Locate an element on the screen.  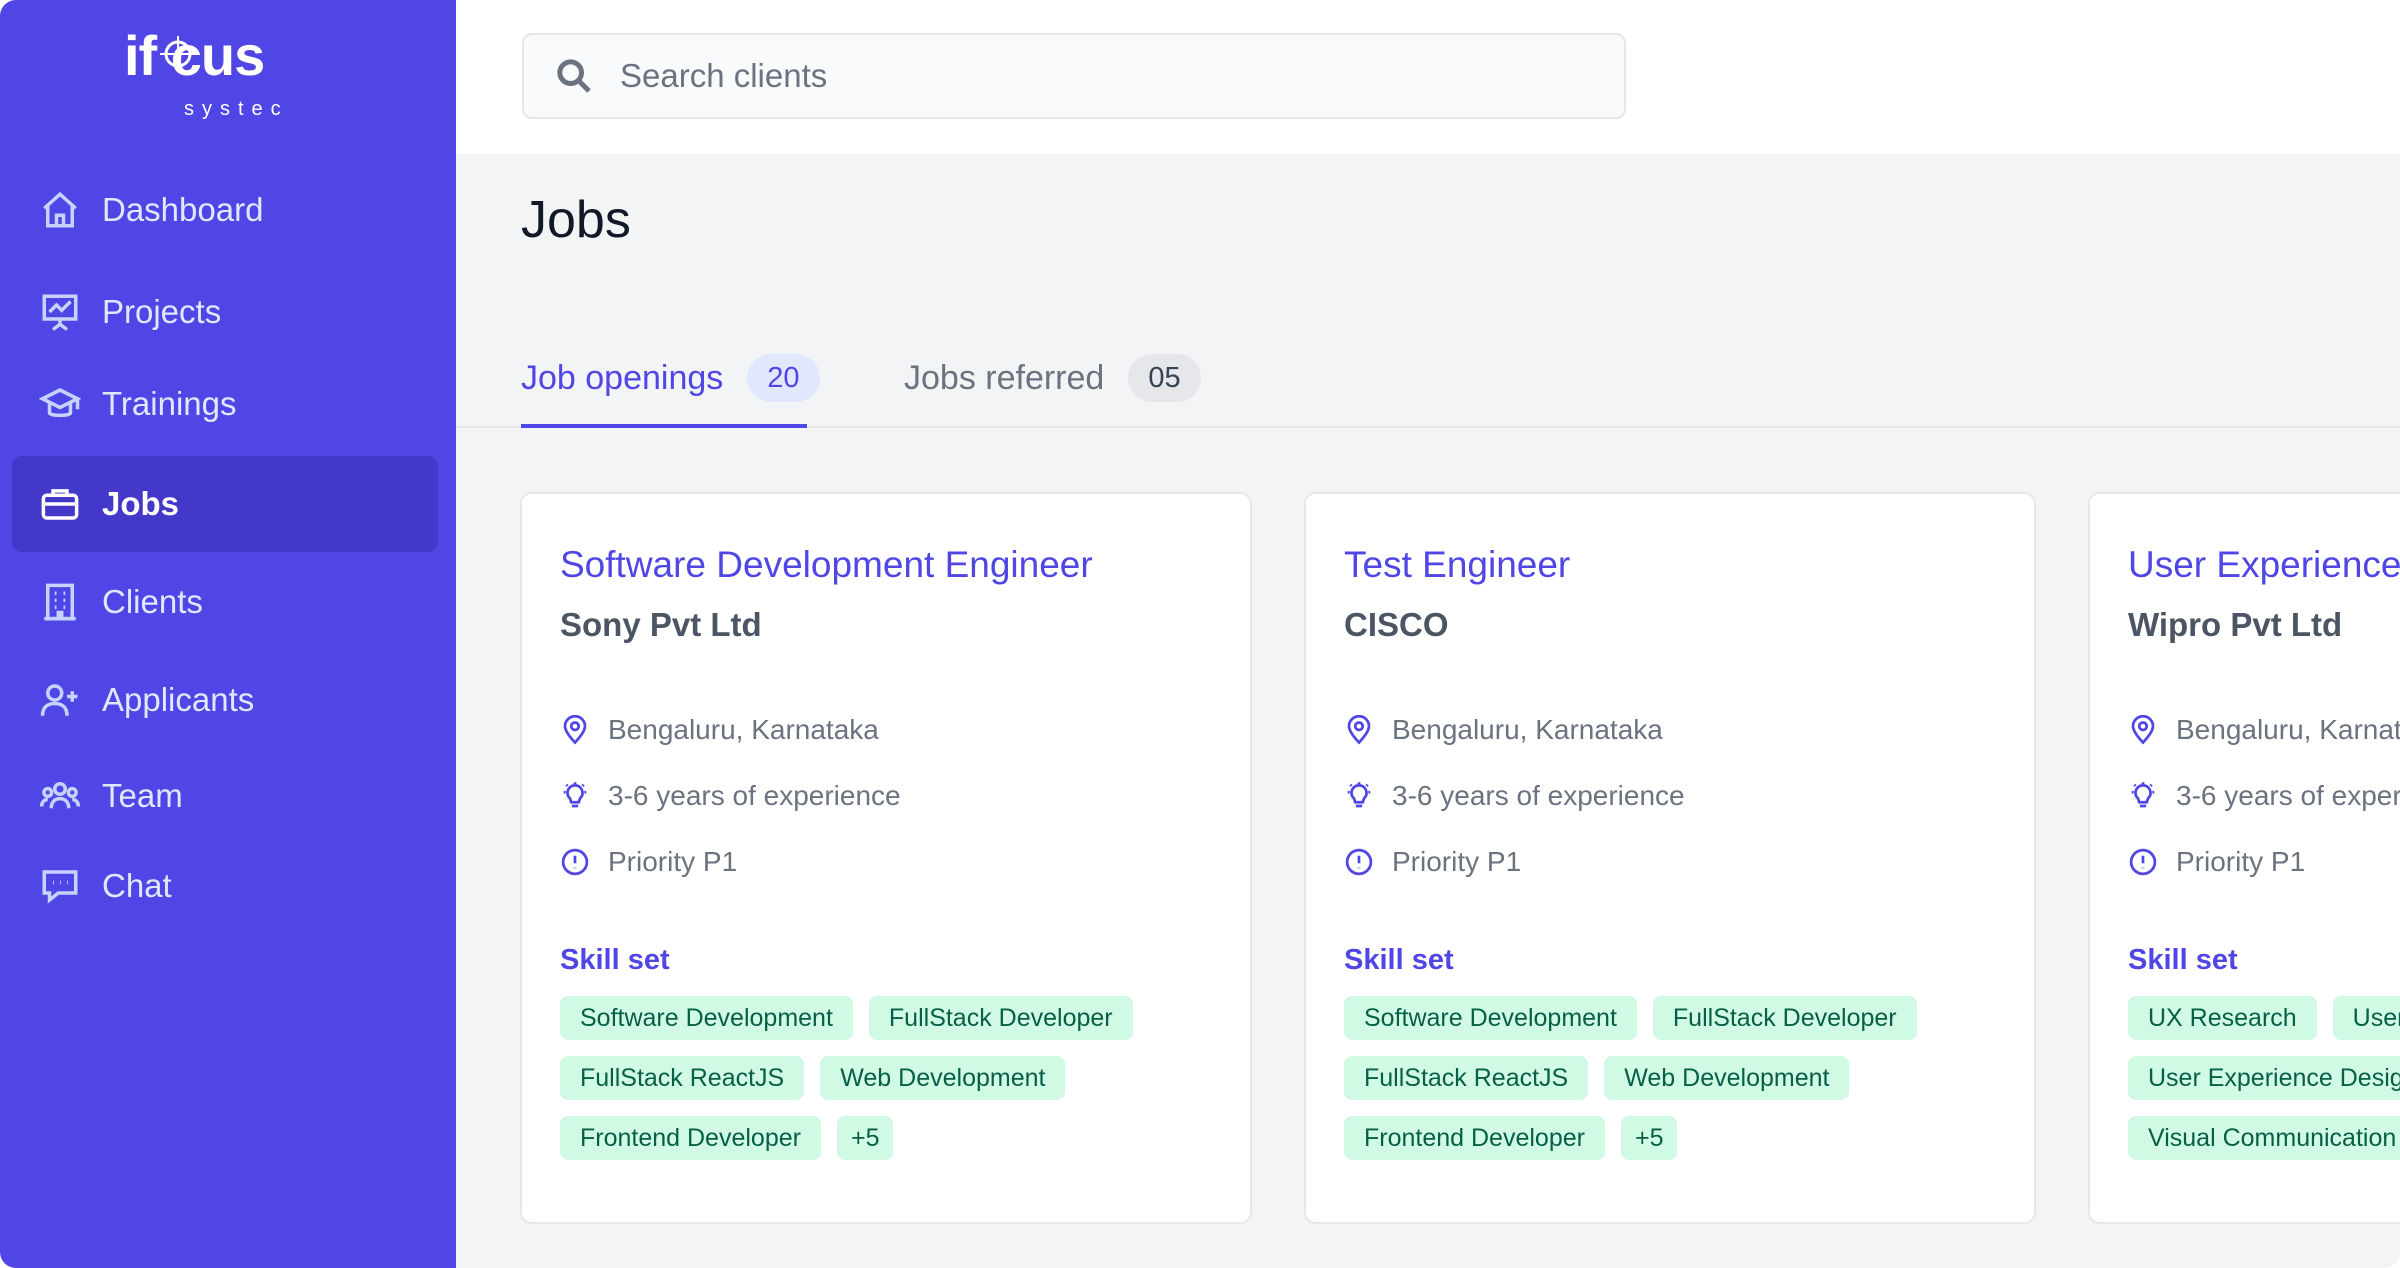
sidebar-item-chat: Chat is located at coordinates (225, 886).